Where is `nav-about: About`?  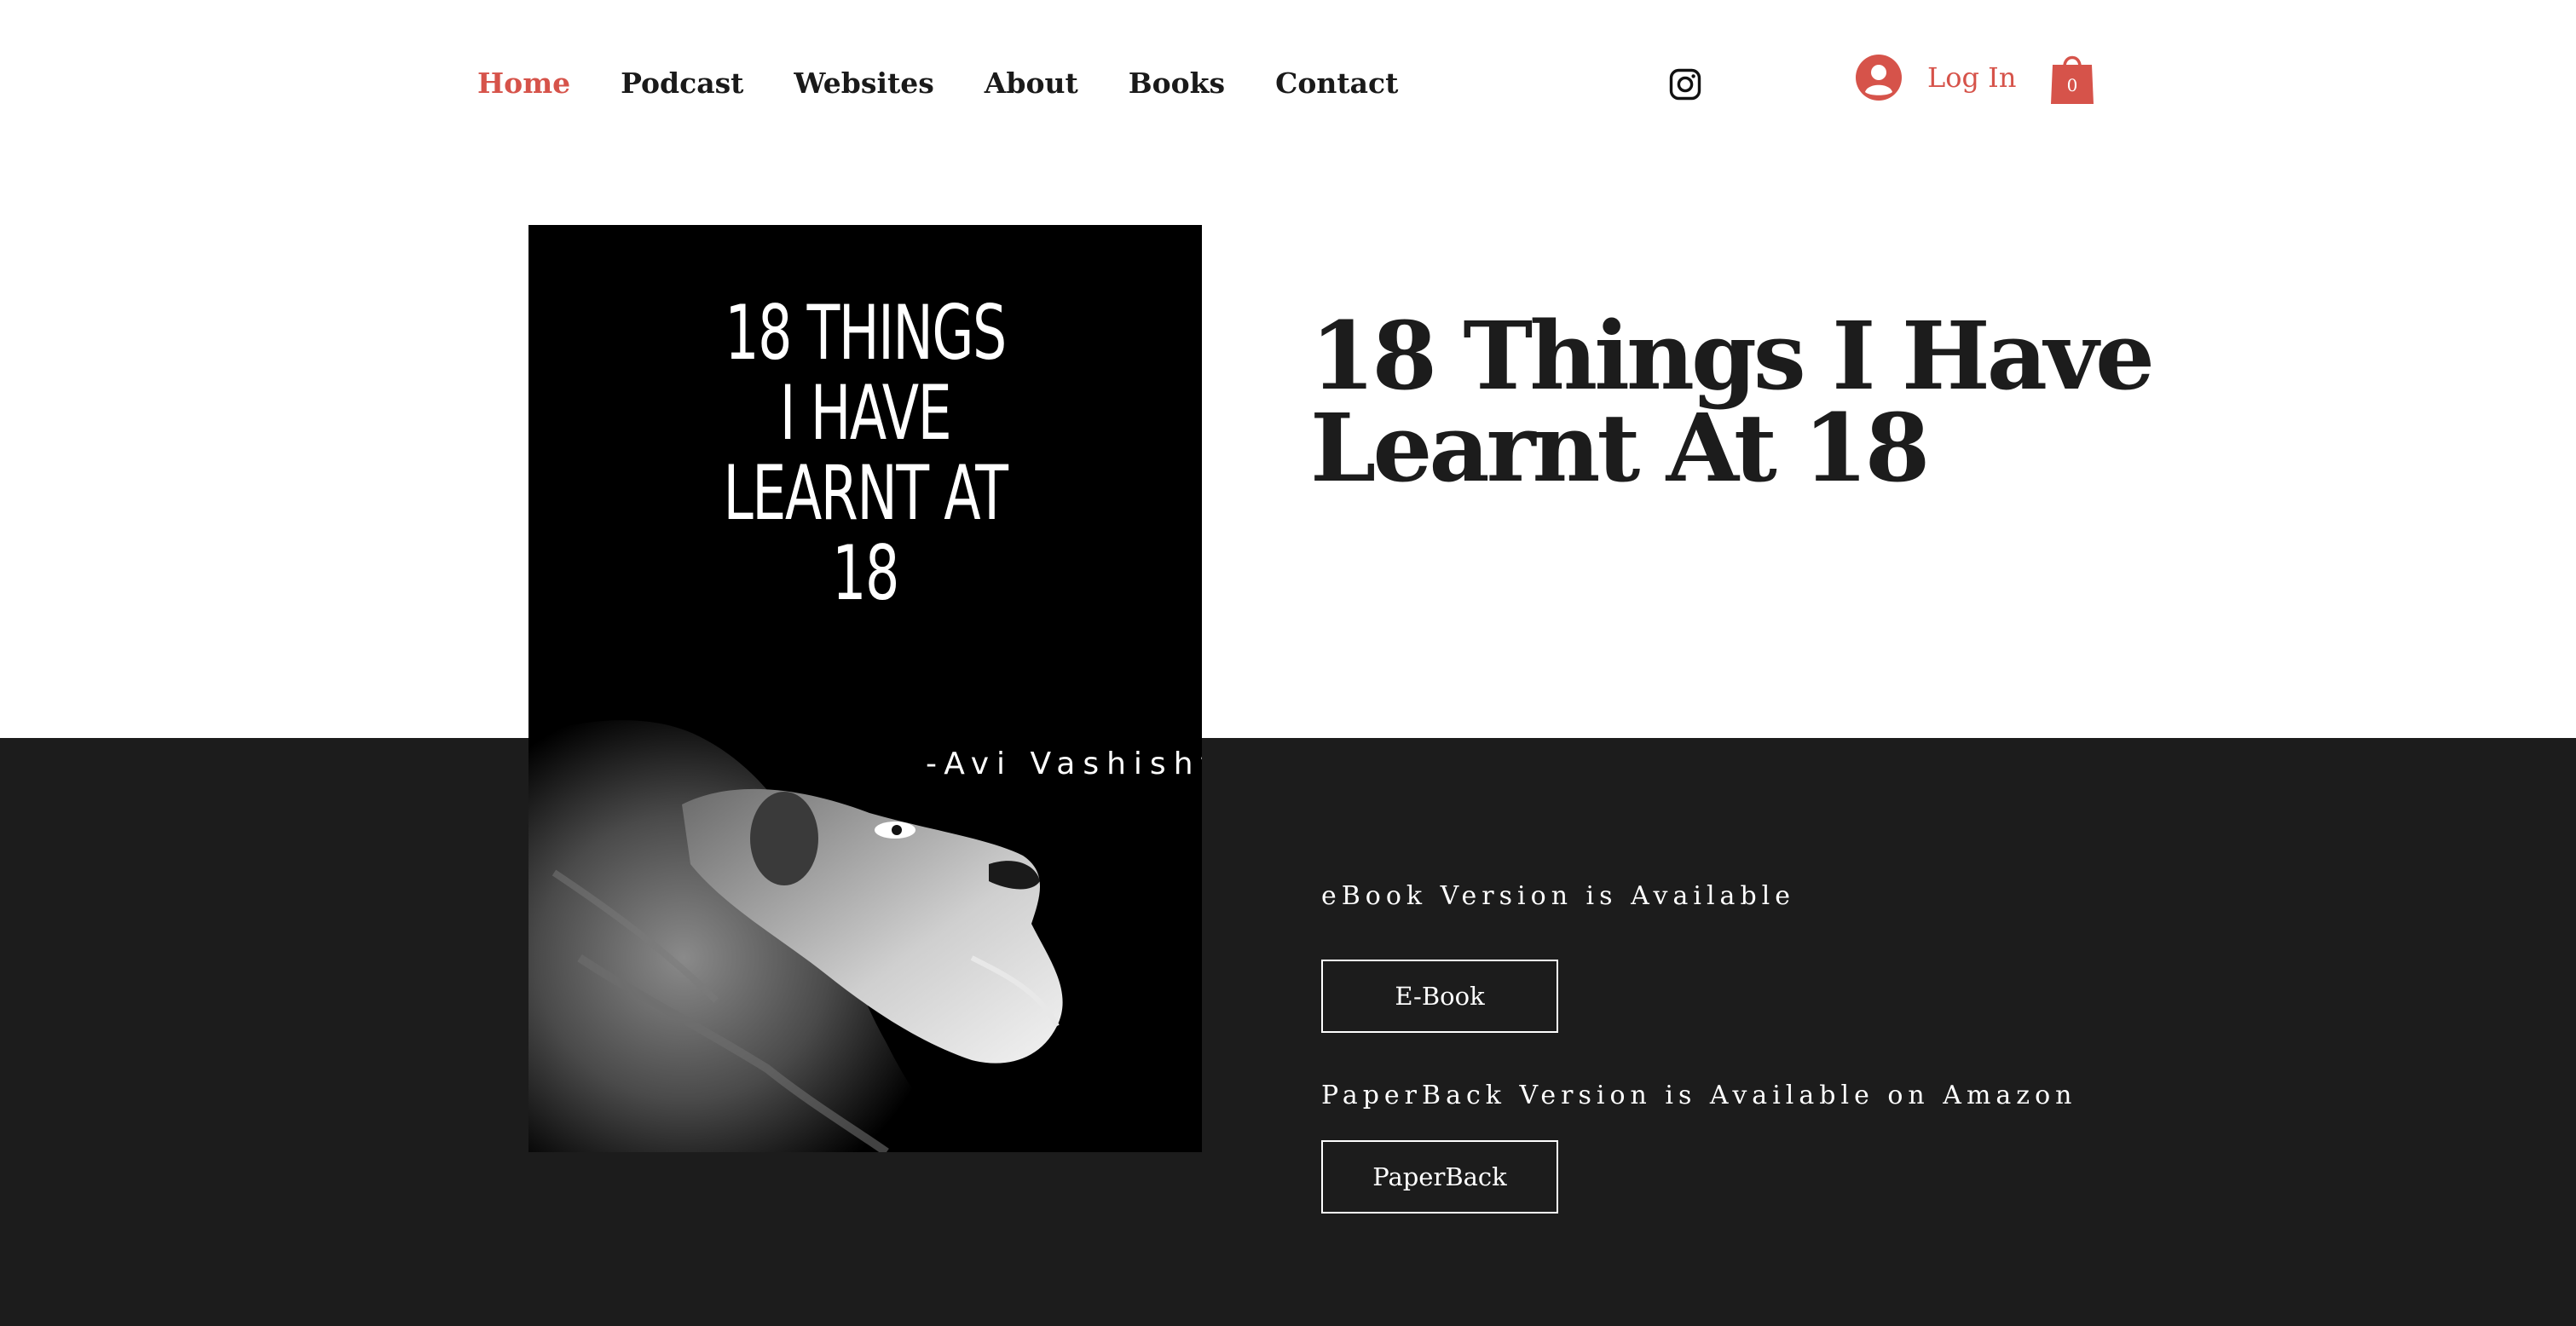
nav-about: About is located at coordinates (1031, 84).